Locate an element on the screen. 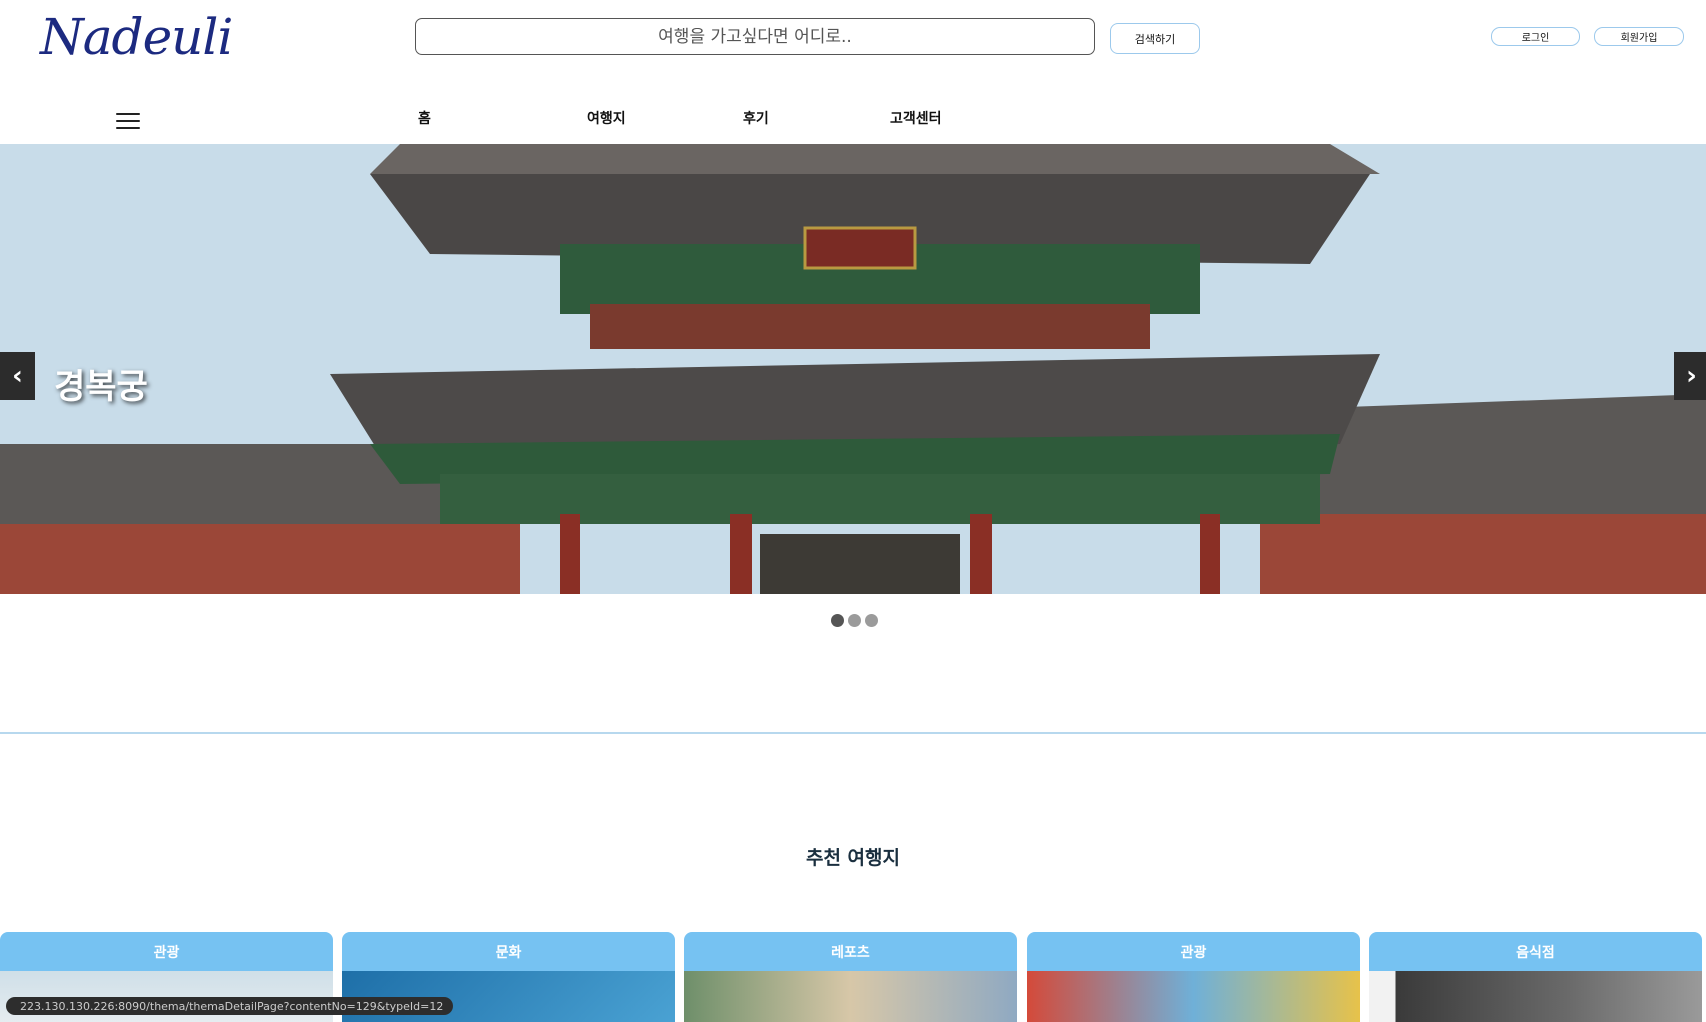 Image resolution: width=1706 pixels, height=1022 pixels. hero-prev-button: ‹ is located at coordinates (17, 376).